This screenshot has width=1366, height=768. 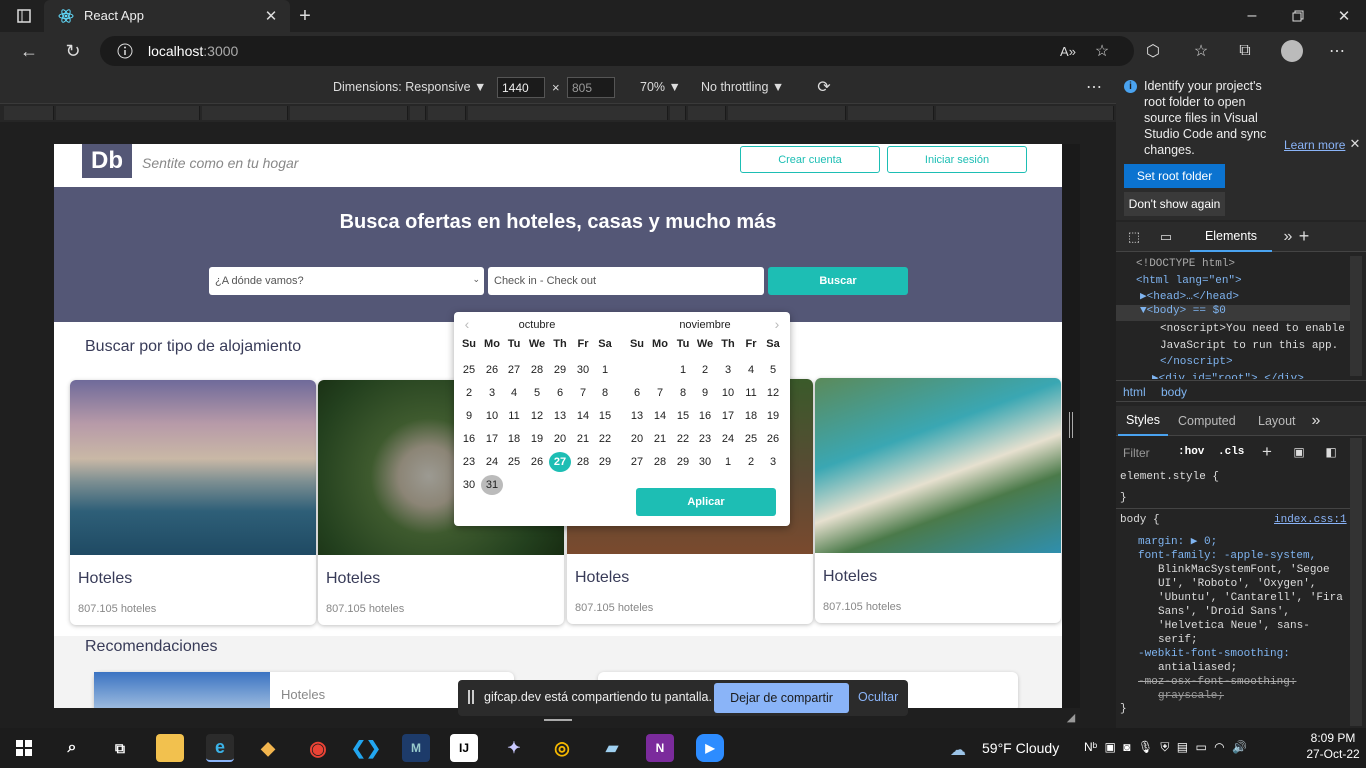 I want to click on tab-layout: Layout, so click(x=1277, y=421).